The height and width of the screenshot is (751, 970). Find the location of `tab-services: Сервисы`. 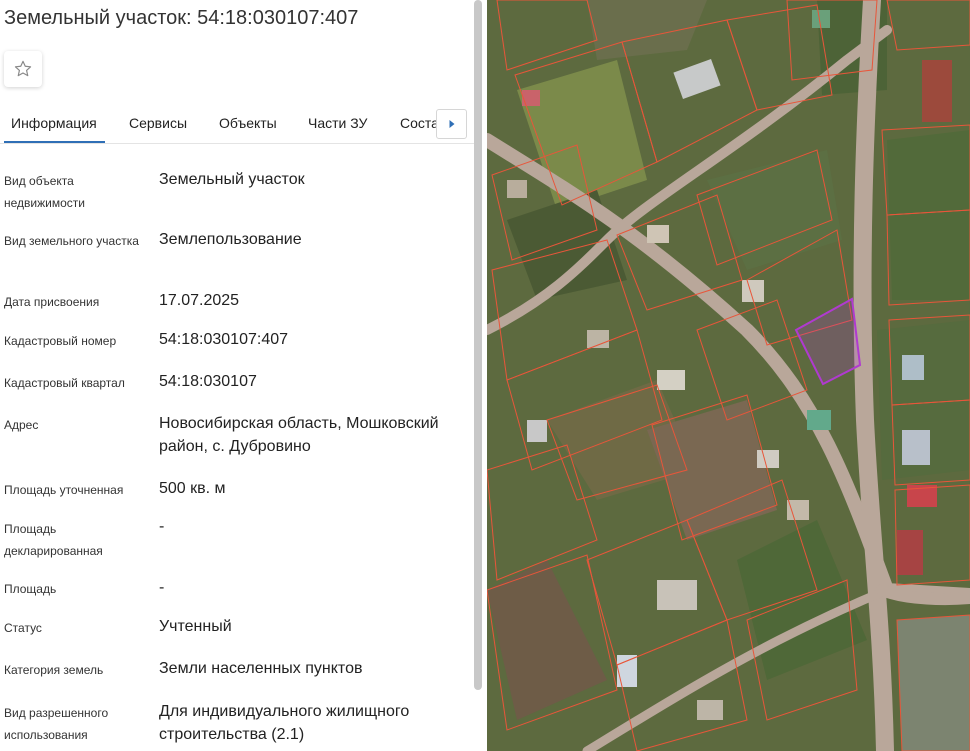

tab-services: Сервисы is located at coordinates (158, 123).